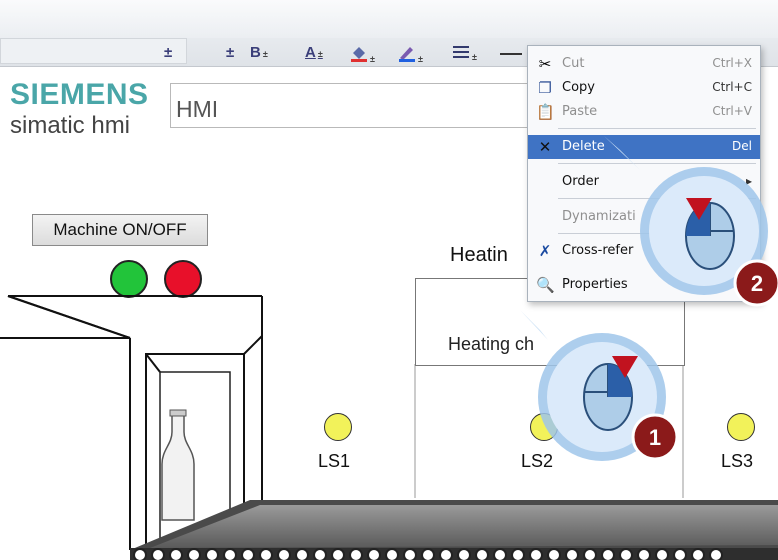 The image size is (778, 560). I want to click on light-sensor-ls2, so click(544, 427).